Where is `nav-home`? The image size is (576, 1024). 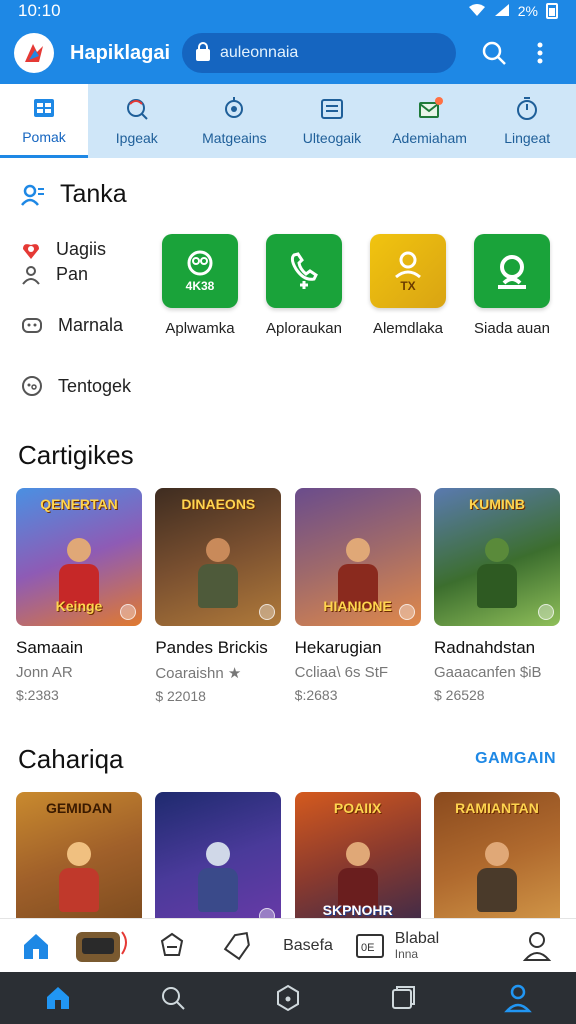 nav-home is located at coordinates (36, 946).